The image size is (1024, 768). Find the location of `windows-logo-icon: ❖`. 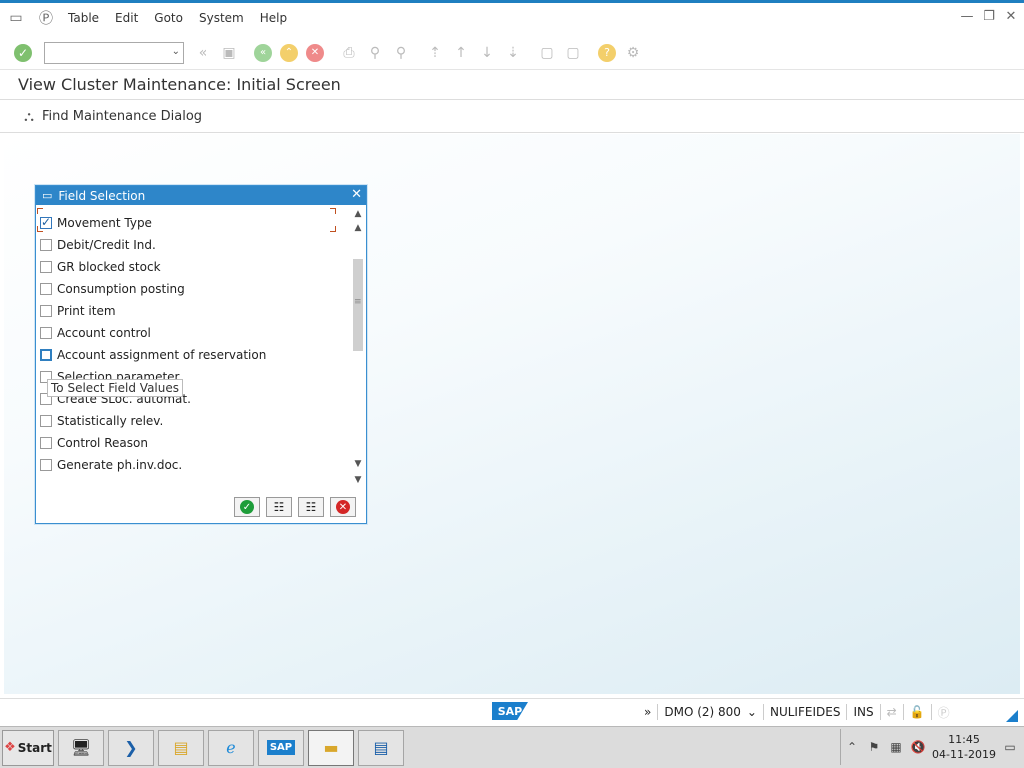

windows-logo-icon: ❖ is located at coordinates (10, 747).